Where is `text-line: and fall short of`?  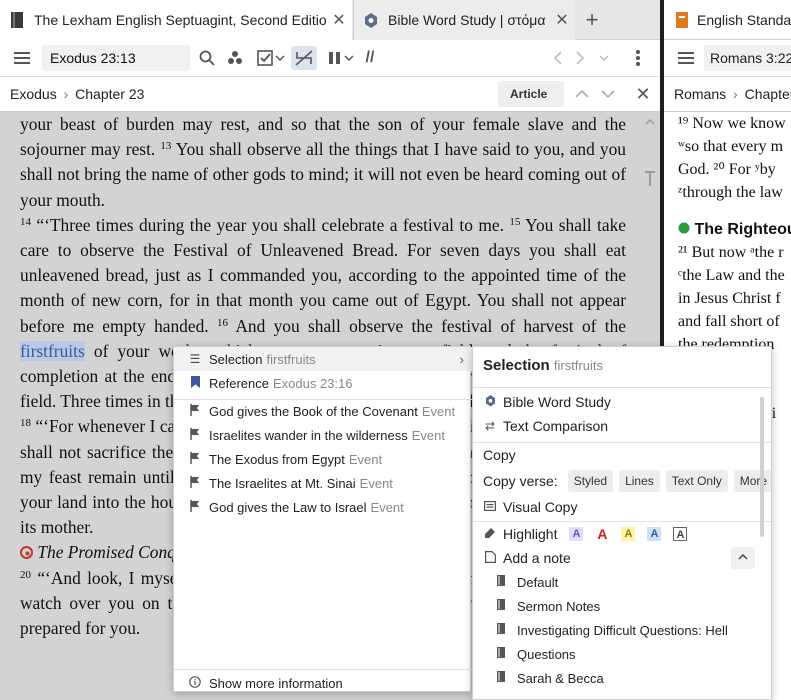
text-line: and fall short of is located at coordinates (734, 321).